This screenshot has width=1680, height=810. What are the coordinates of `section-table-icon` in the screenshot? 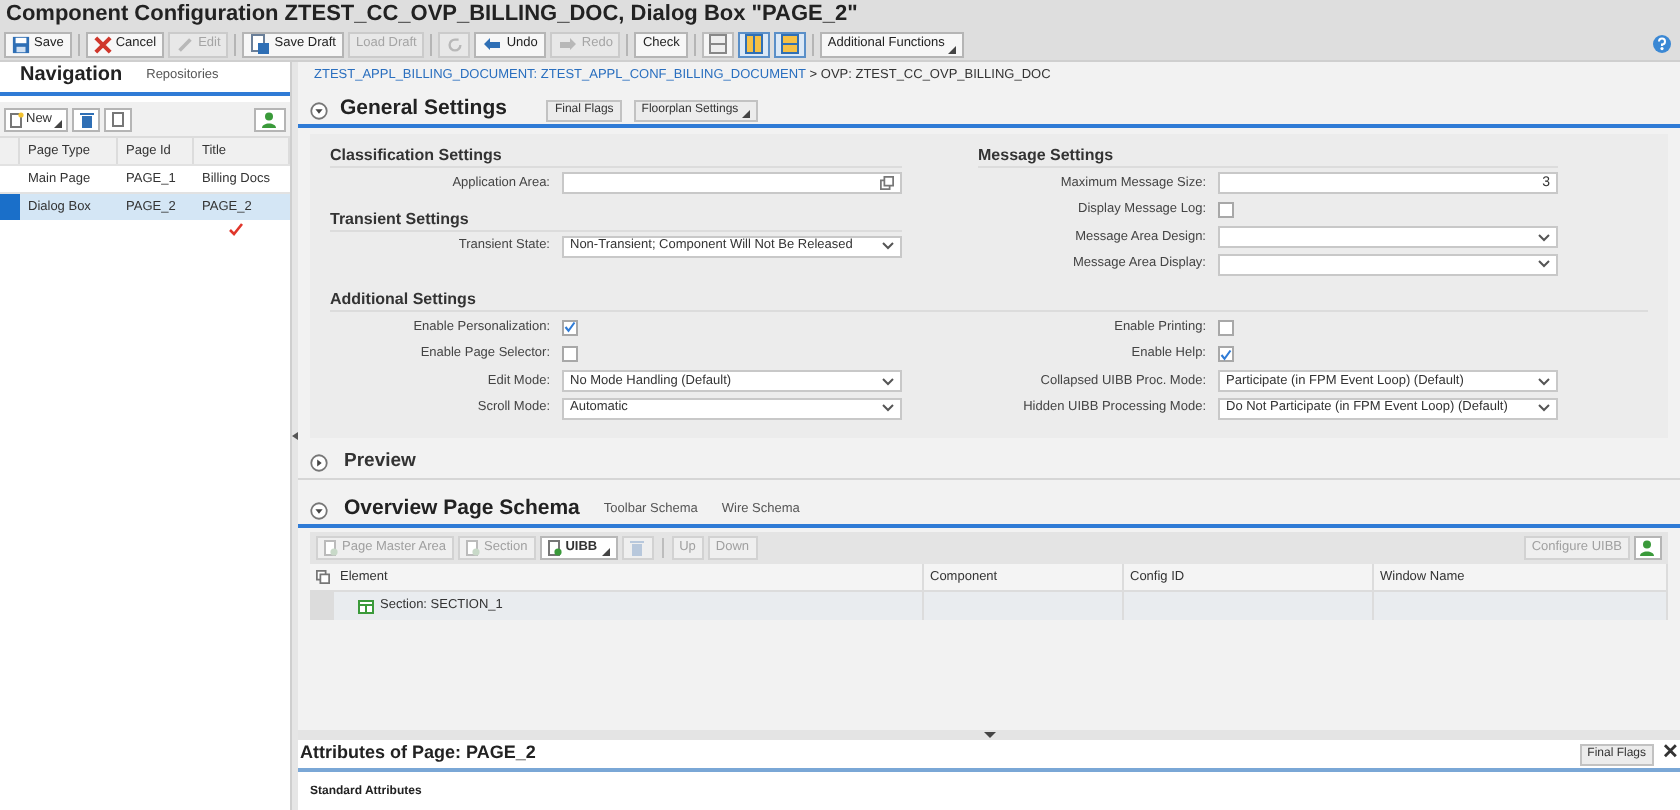 It's located at (366, 606).